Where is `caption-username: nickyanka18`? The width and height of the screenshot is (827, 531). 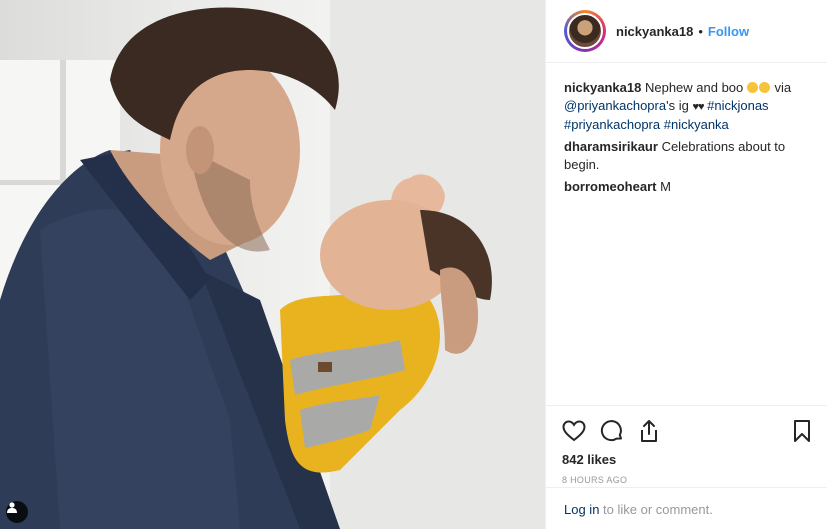 caption-username: nickyanka18 is located at coordinates (602, 87).